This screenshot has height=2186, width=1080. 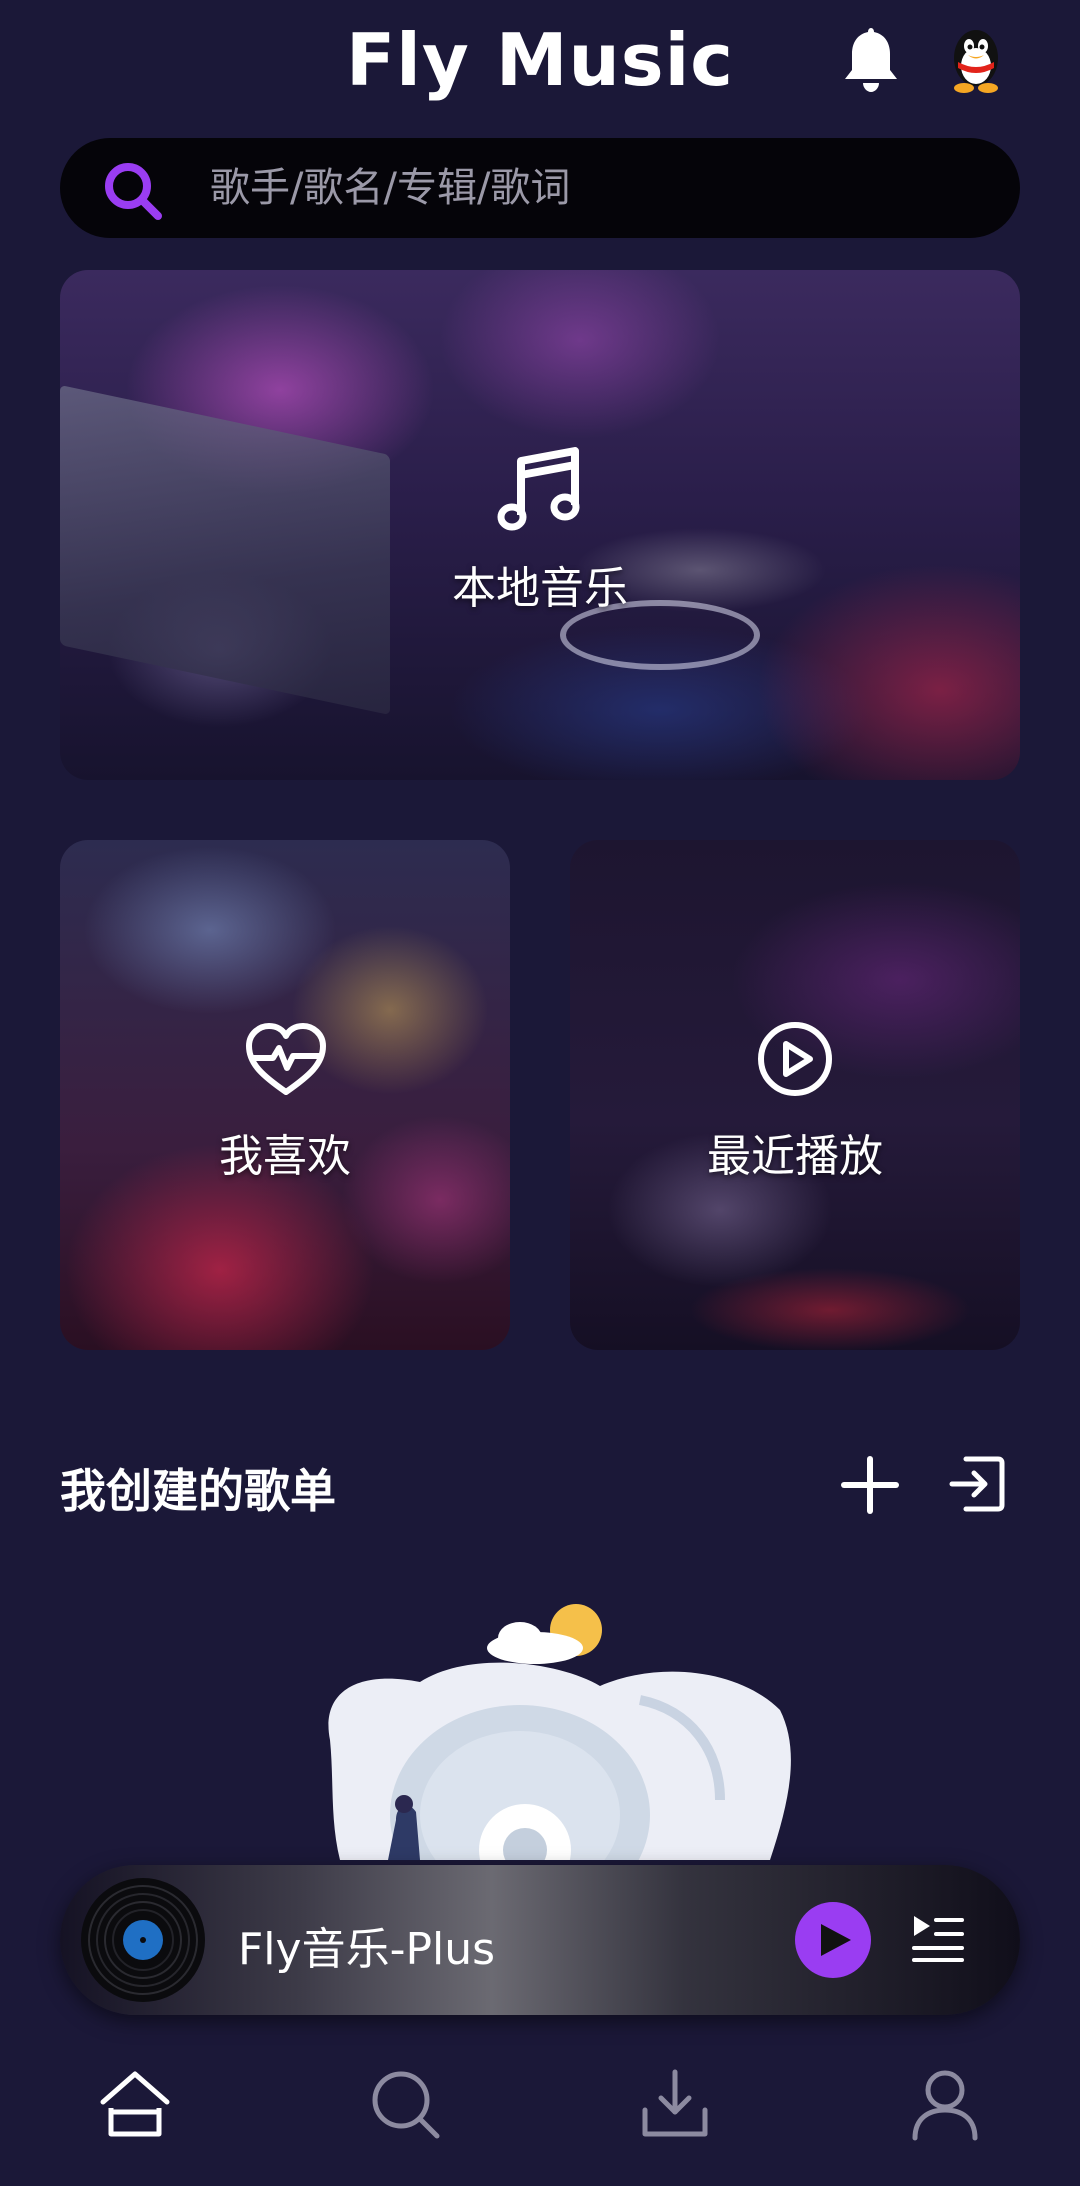 I want to click on music-note-icon, so click(x=538, y=489).